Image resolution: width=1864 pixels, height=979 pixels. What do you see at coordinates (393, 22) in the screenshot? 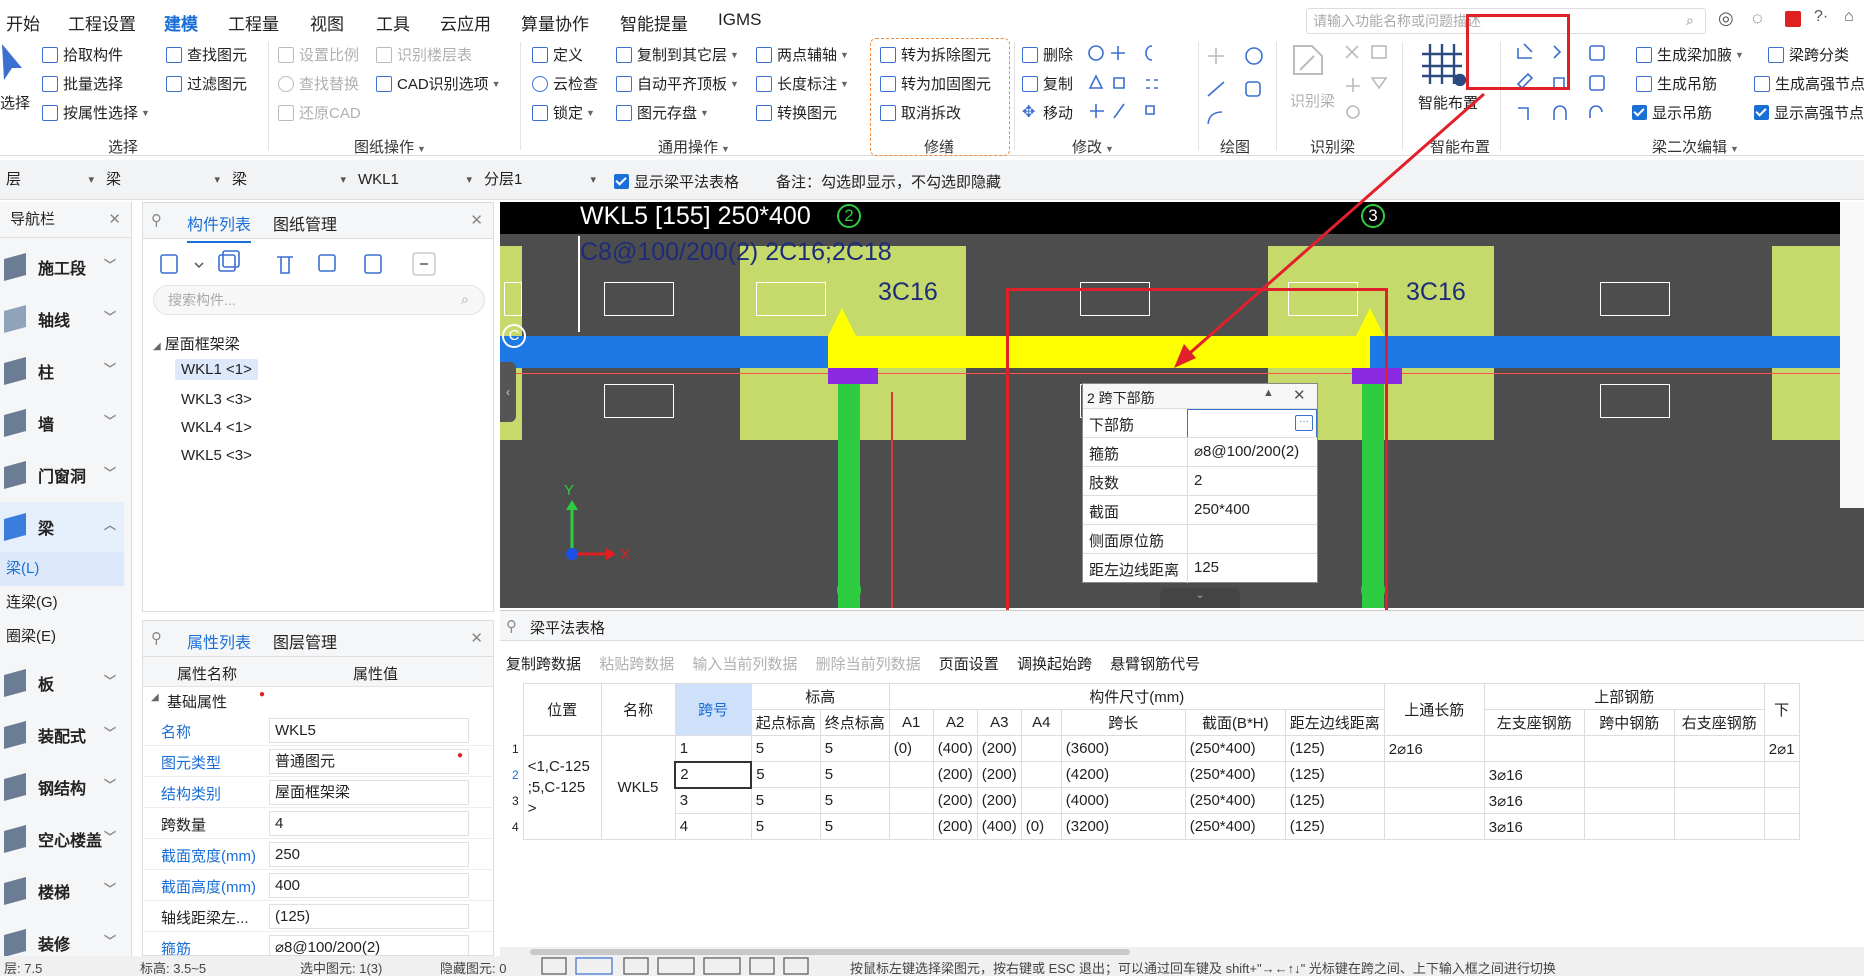
I see `menu-tools: 工具` at bounding box center [393, 22].